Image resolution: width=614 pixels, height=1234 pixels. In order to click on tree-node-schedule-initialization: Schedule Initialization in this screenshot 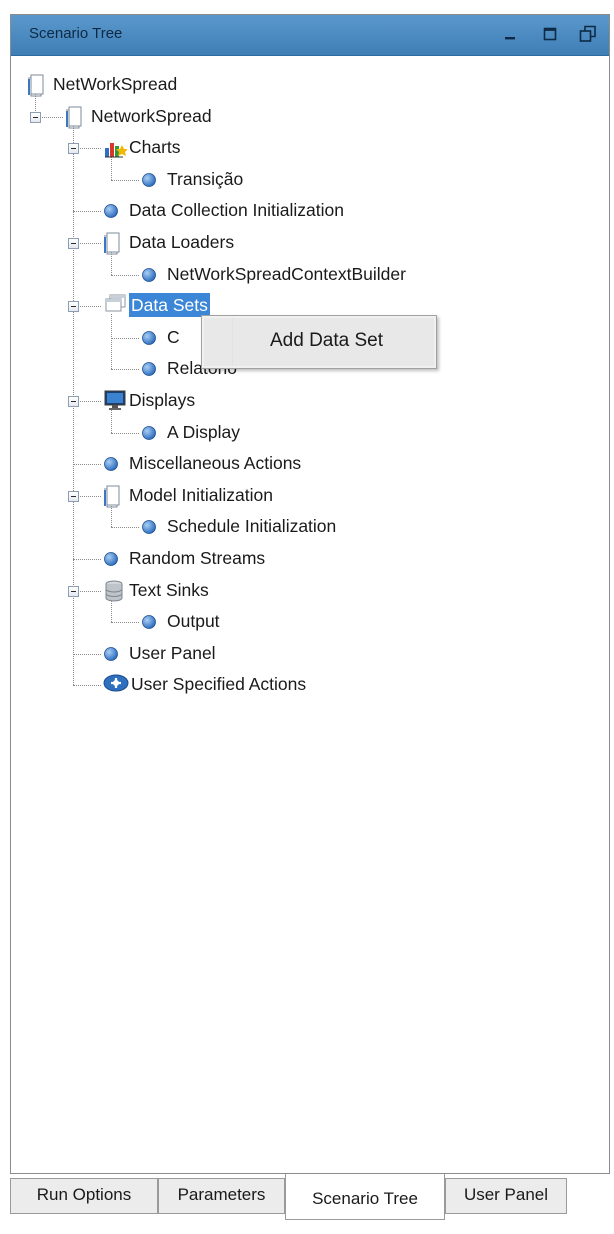, I will do `click(251, 526)`.